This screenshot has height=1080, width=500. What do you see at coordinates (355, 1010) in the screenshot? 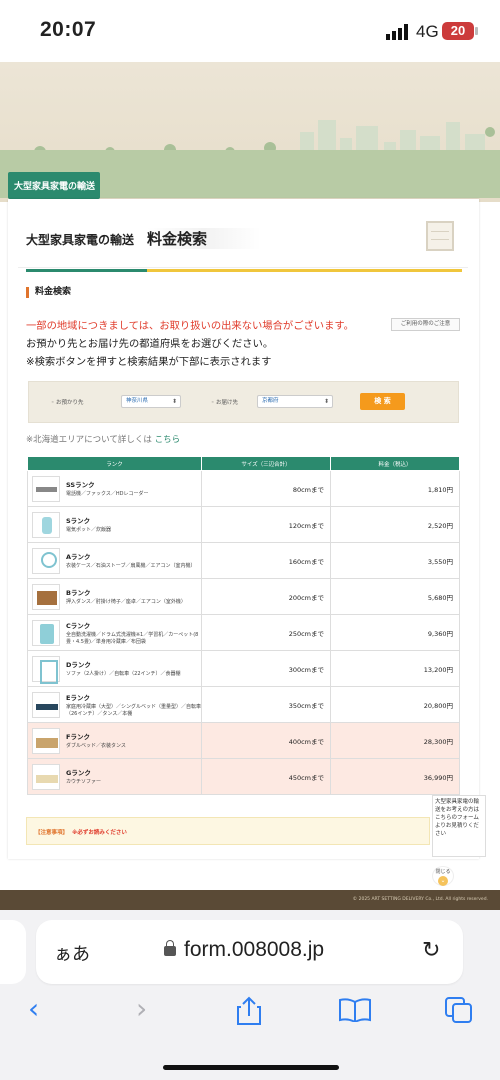
I see `bookmarks-icon` at bounding box center [355, 1010].